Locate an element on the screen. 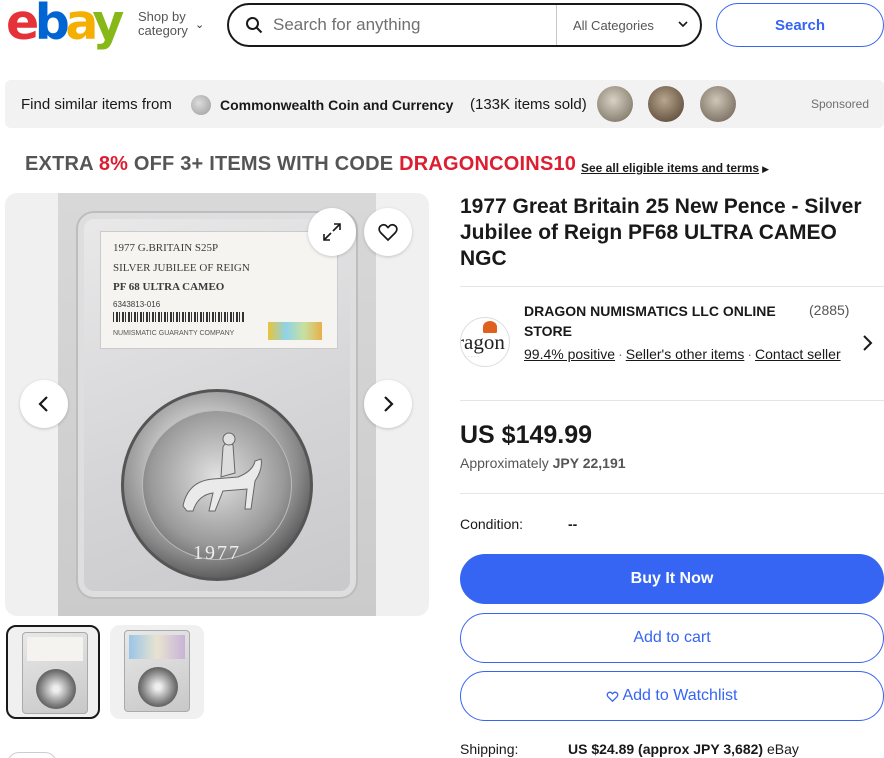  category-select: All Categories is located at coordinates (613, 25).